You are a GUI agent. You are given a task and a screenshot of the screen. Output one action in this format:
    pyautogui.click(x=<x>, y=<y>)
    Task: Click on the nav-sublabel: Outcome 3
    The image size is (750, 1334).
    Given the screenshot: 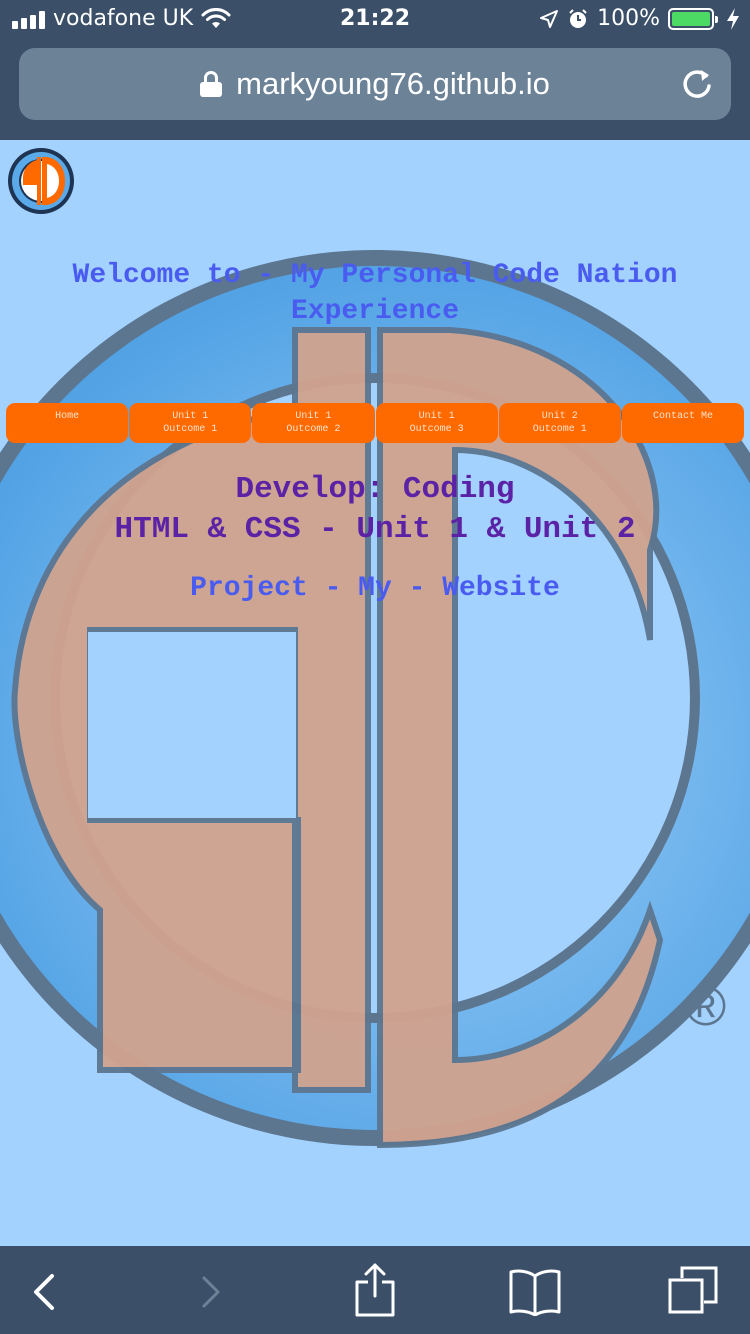 What is the action you would take?
    pyautogui.click(x=436, y=429)
    